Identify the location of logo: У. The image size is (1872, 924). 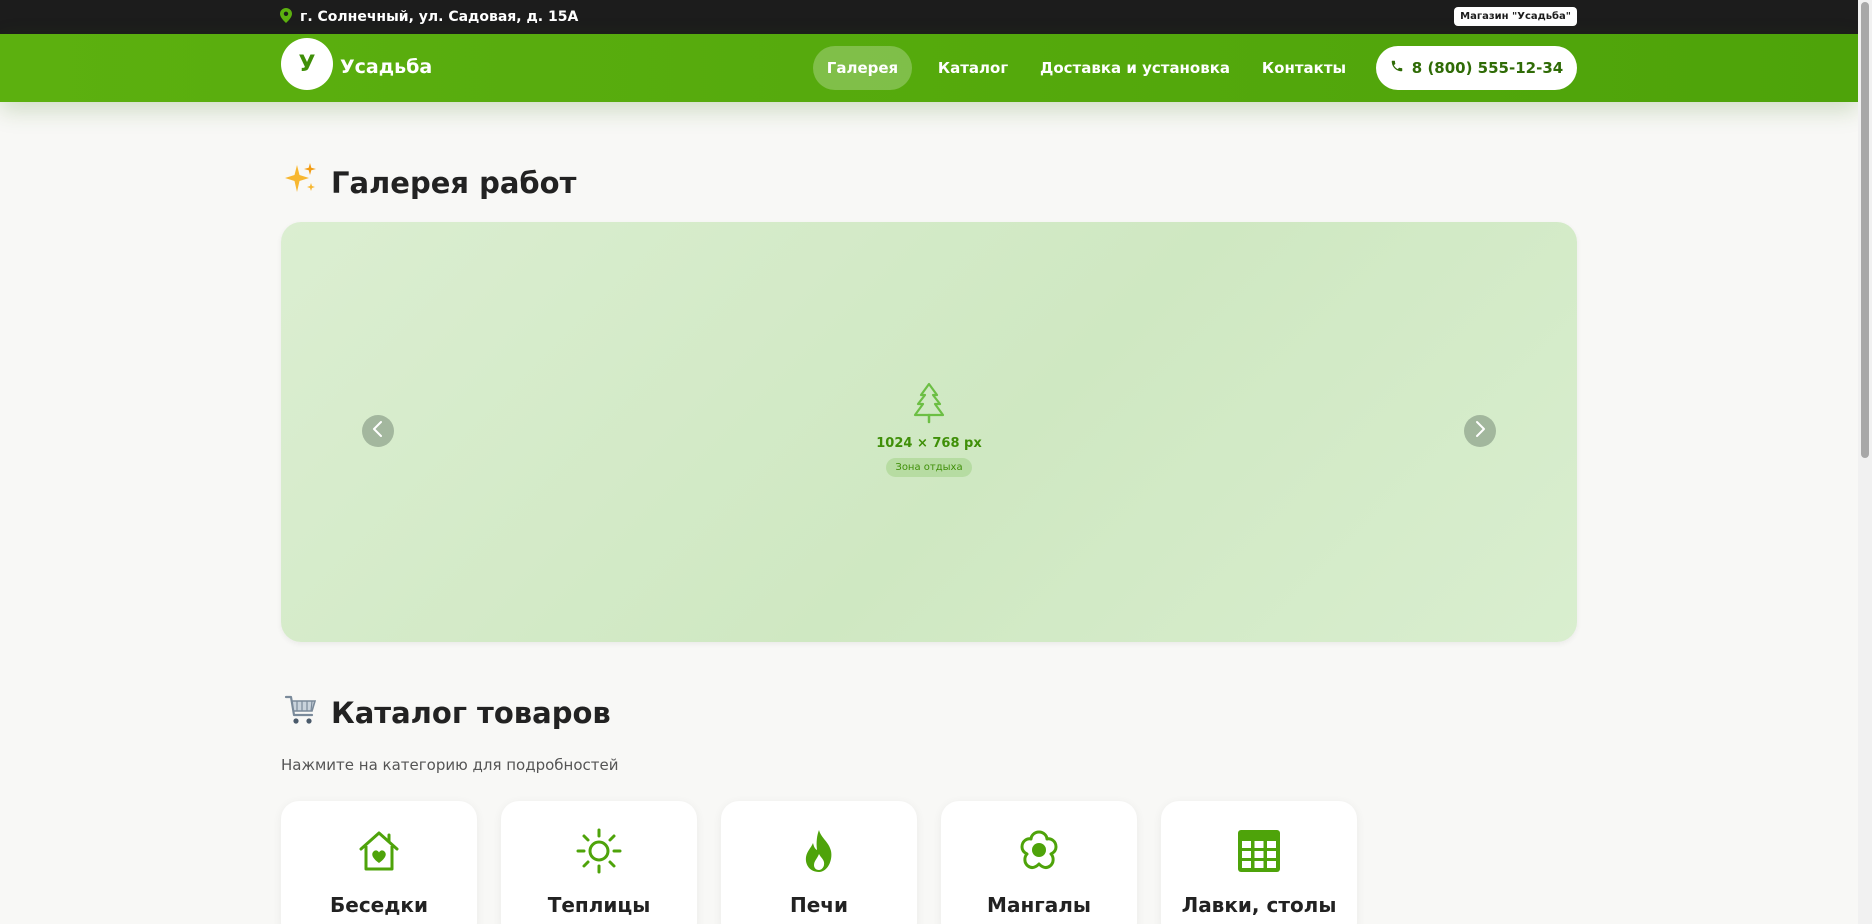
(307, 64).